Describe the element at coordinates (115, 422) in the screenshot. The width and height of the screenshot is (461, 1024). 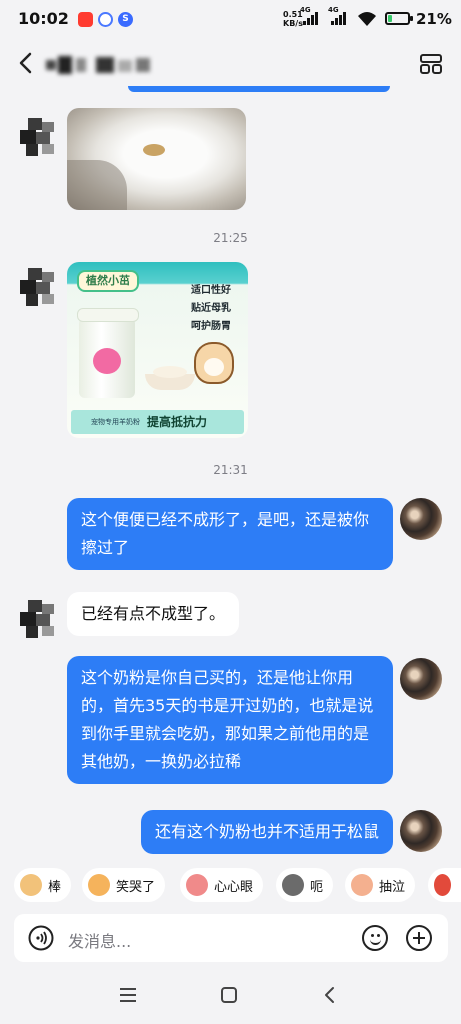
I see `product-banner-subtitle: 宠物专用羊奶粉` at that location.